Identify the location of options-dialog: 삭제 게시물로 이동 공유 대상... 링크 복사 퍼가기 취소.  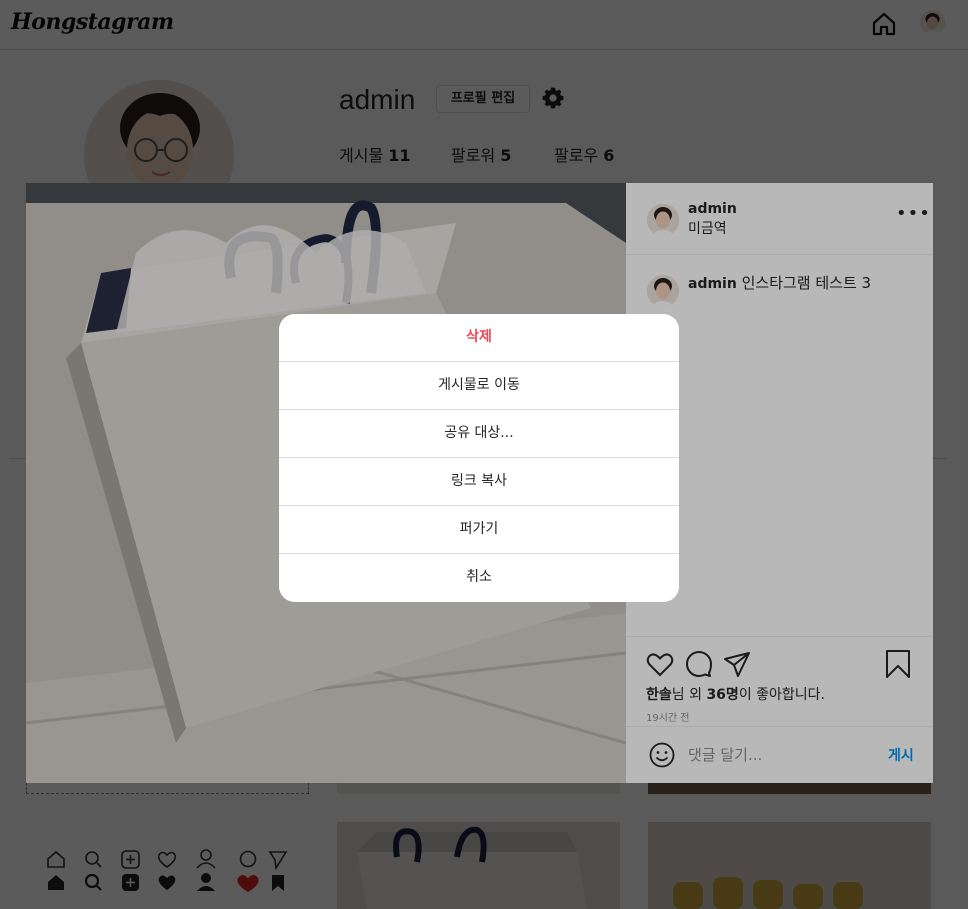
(479, 458).